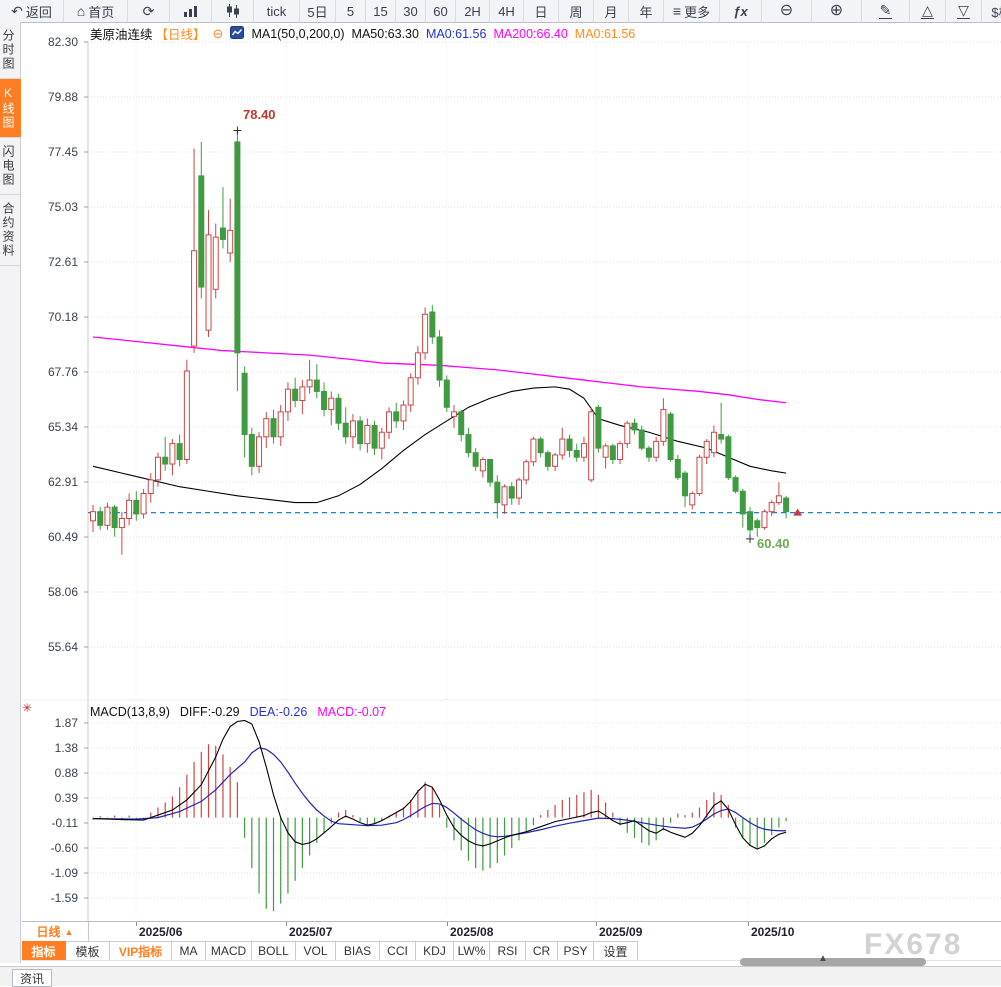 Image resolution: width=1001 pixels, height=987 pixels. I want to click on tab-KDJ: KDJ, so click(435, 950).